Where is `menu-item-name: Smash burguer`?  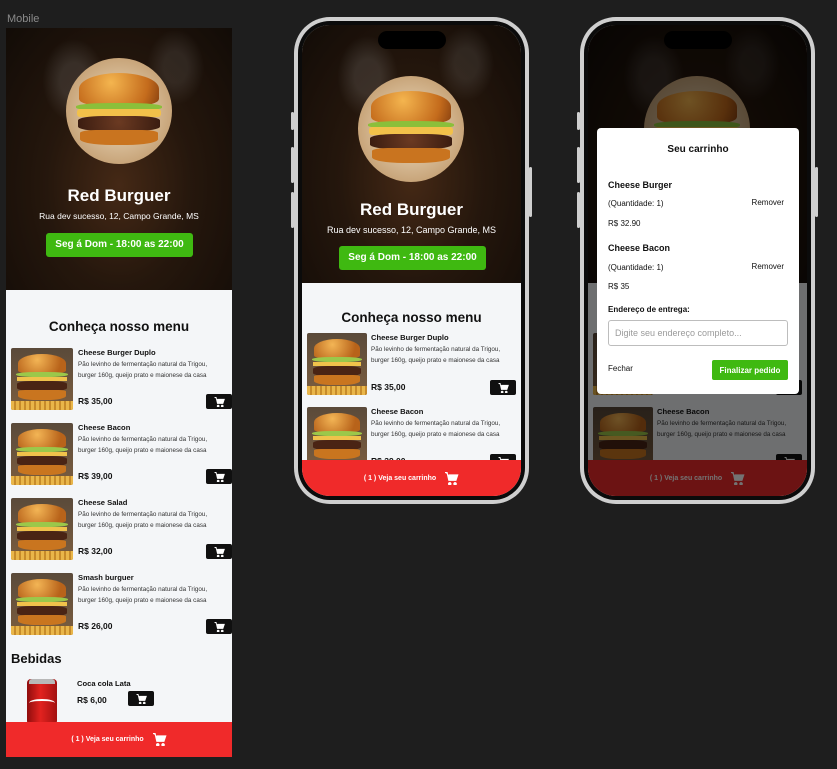
menu-item-name: Smash burguer is located at coordinates (106, 577).